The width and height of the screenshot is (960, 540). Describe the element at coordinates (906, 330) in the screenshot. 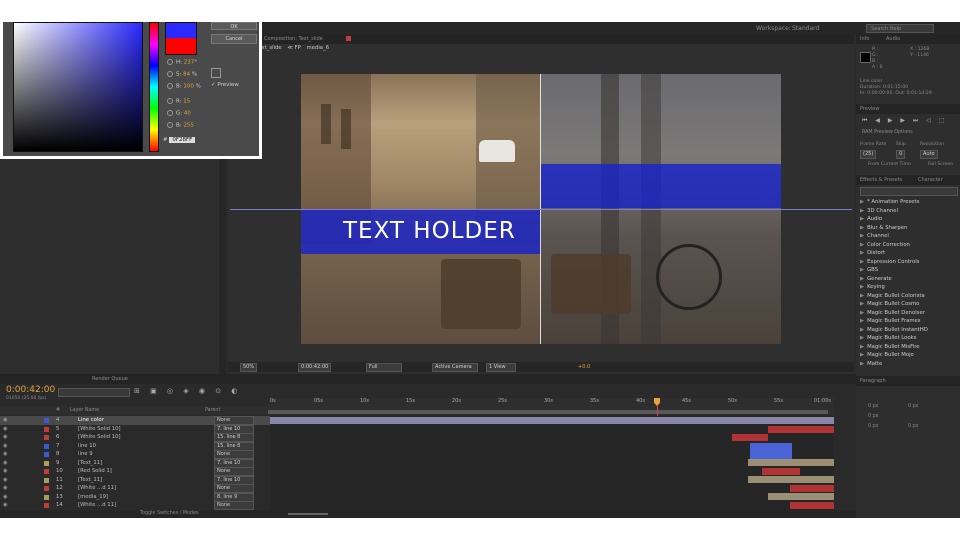

I see `list-item: ▶ Magic Bullet InstantHD` at that location.